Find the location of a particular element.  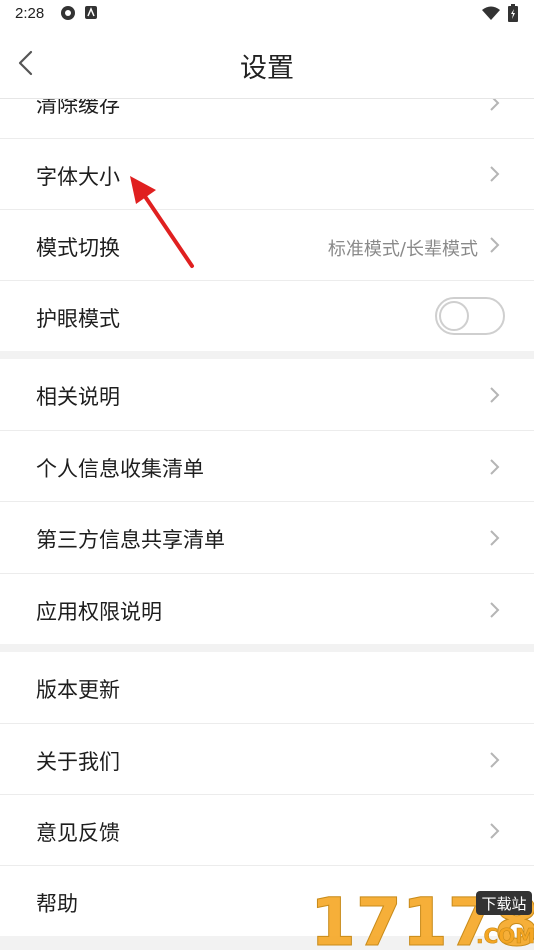

settings-item-clear-cache: 清除缓存 is located at coordinates (267, 118).